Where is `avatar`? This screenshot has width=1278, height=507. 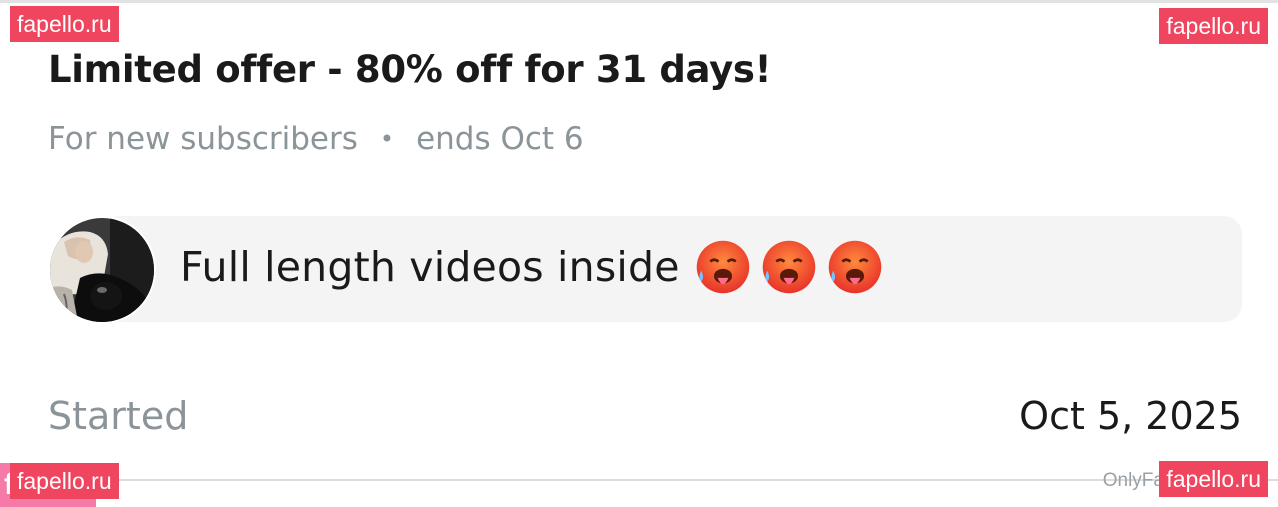 avatar is located at coordinates (102, 270).